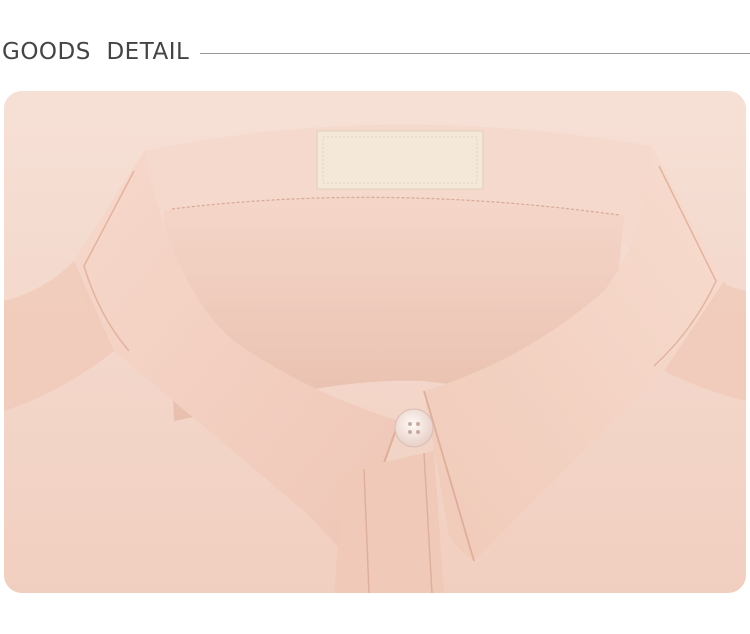  Describe the element at coordinates (96, 52) in the screenshot. I see `section-title: GOODS DETAIL` at that location.